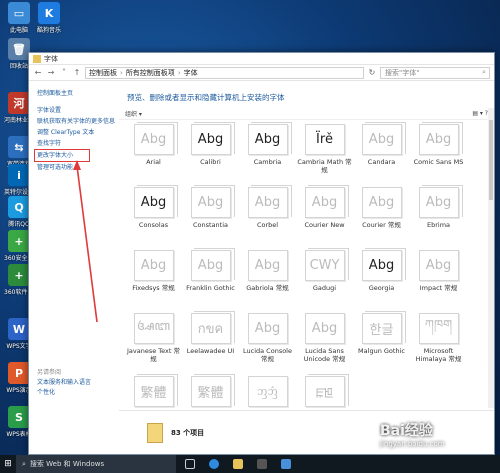 The width and height of the screenshot is (500, 473). Describe the element at coordinates (155, 390) in the screenshot. I see `font-preview-icon: 繁體` at that location.